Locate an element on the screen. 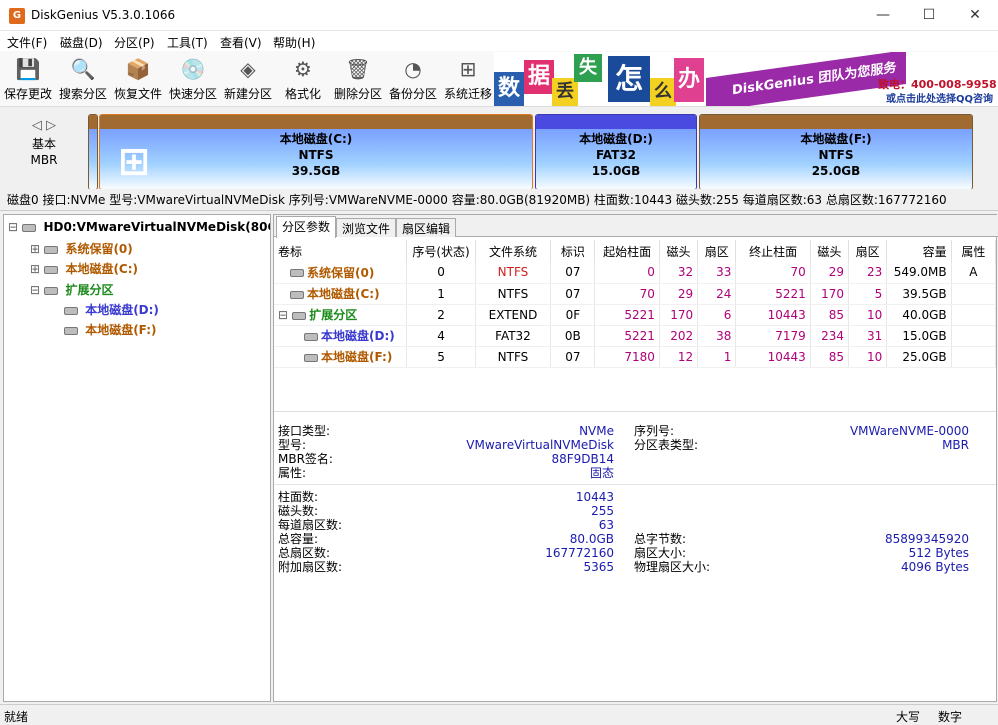  menu-file: 文件(F) is located at coordinates (27, 42).